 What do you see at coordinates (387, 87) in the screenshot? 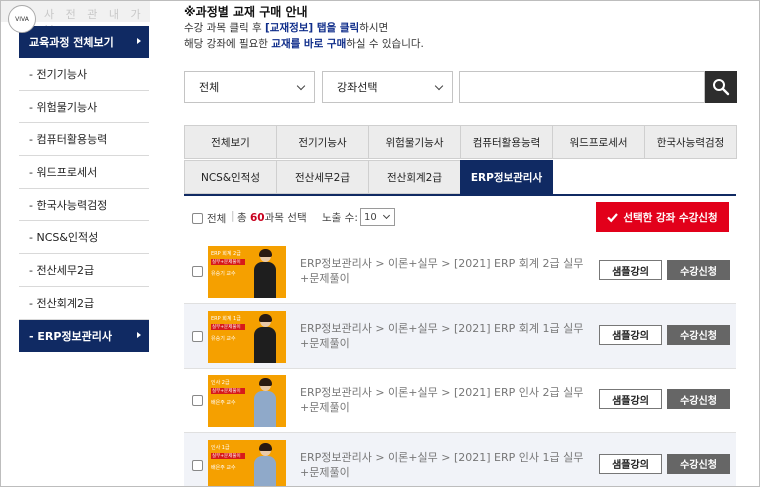
I see `course-select: 강좌선택` at bounding box center [387, 87].